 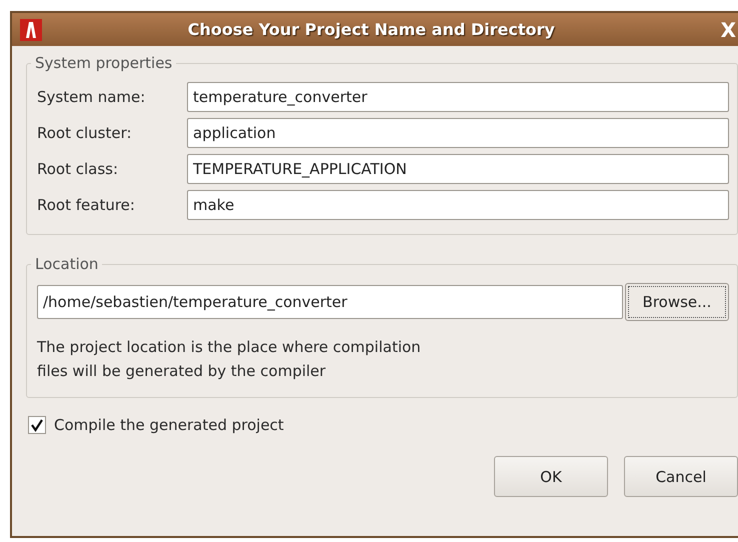 I want to click on group-title: Location, so click(x=67, y=264).